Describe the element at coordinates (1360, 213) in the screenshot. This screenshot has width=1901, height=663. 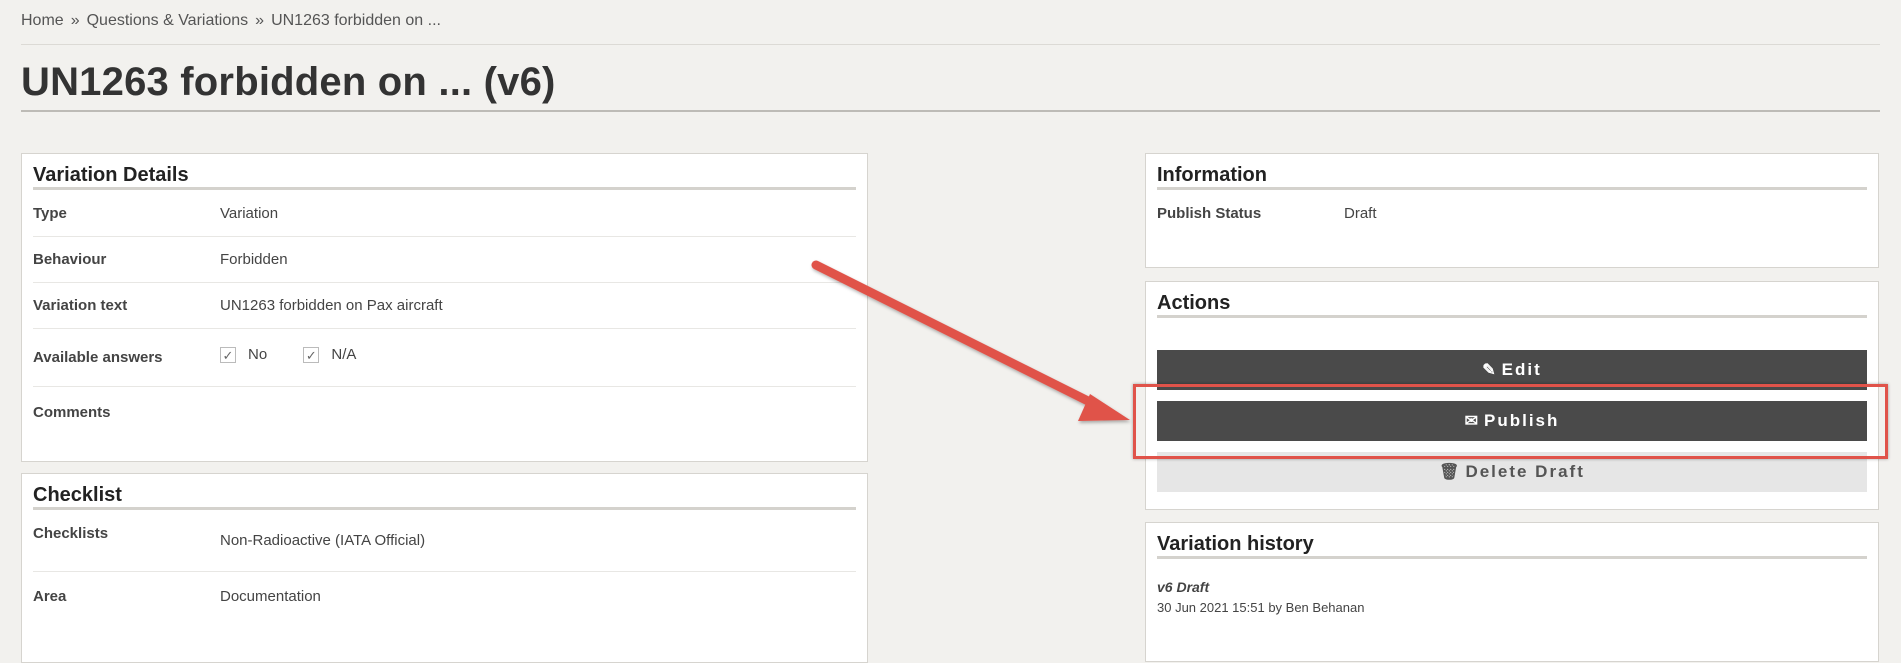
I see `publish-status-value: Draft` at that location.